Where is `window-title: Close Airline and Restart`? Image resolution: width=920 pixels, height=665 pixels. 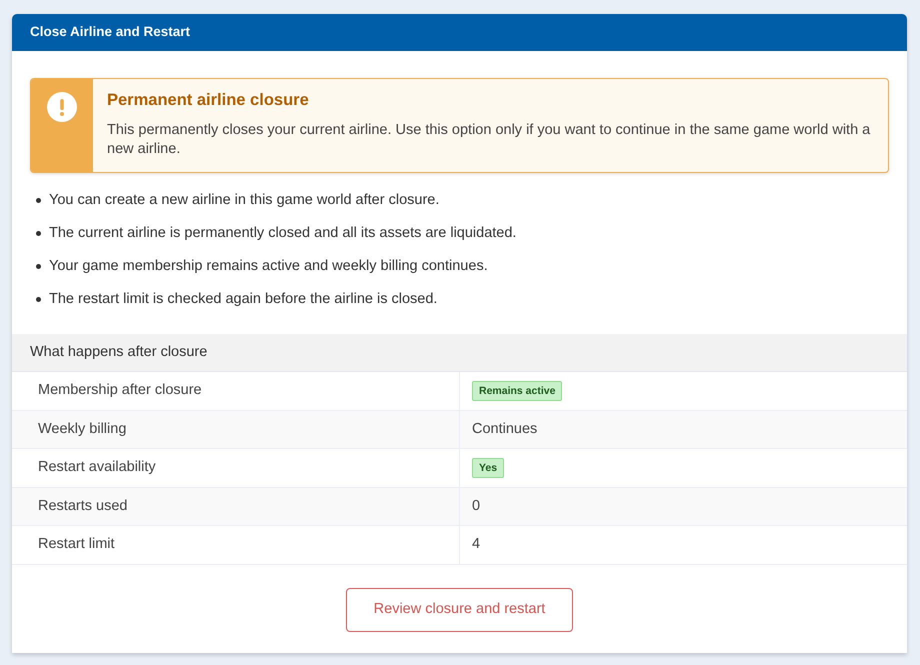 window-title: Close Airline and Restart is located at coordinates (110, 32).